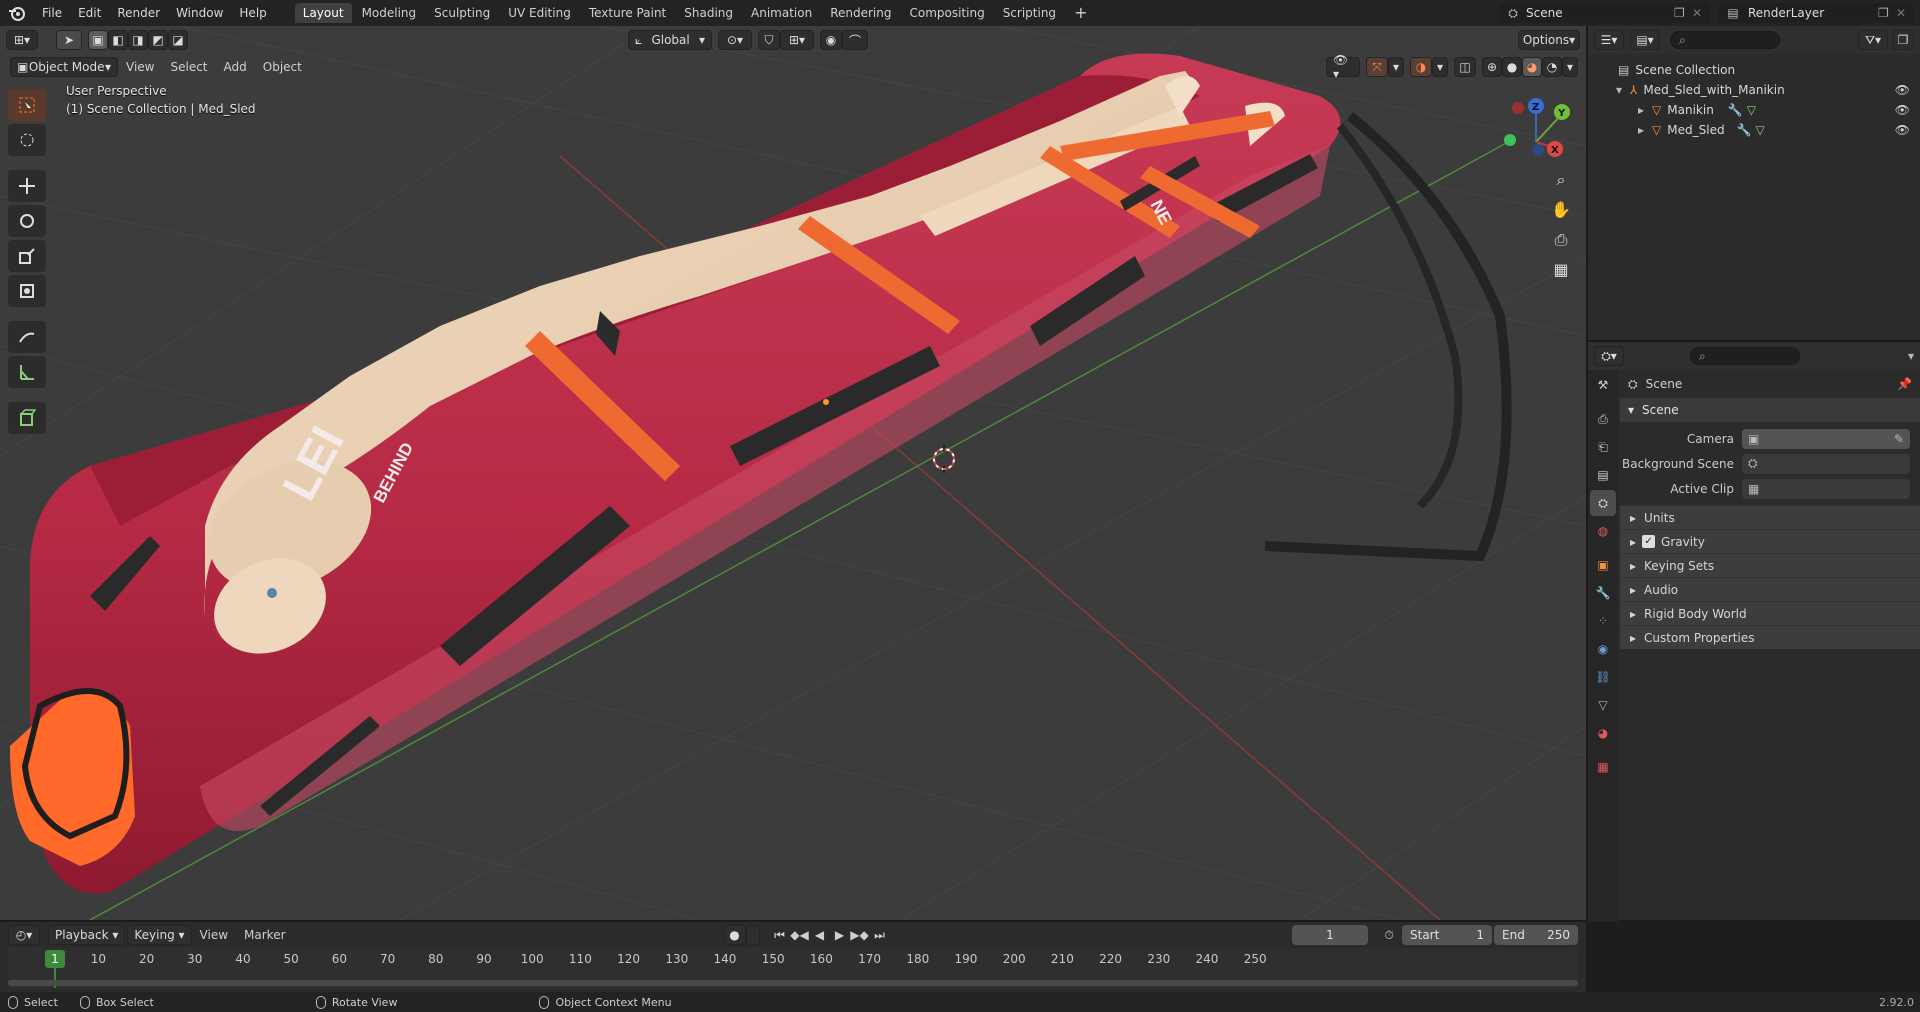 This screenshot has width=1920, height=1012. Describe the element at coordinates (1512, 67) in the screenshot. I see `solid-shading-icon: ●` at that location.